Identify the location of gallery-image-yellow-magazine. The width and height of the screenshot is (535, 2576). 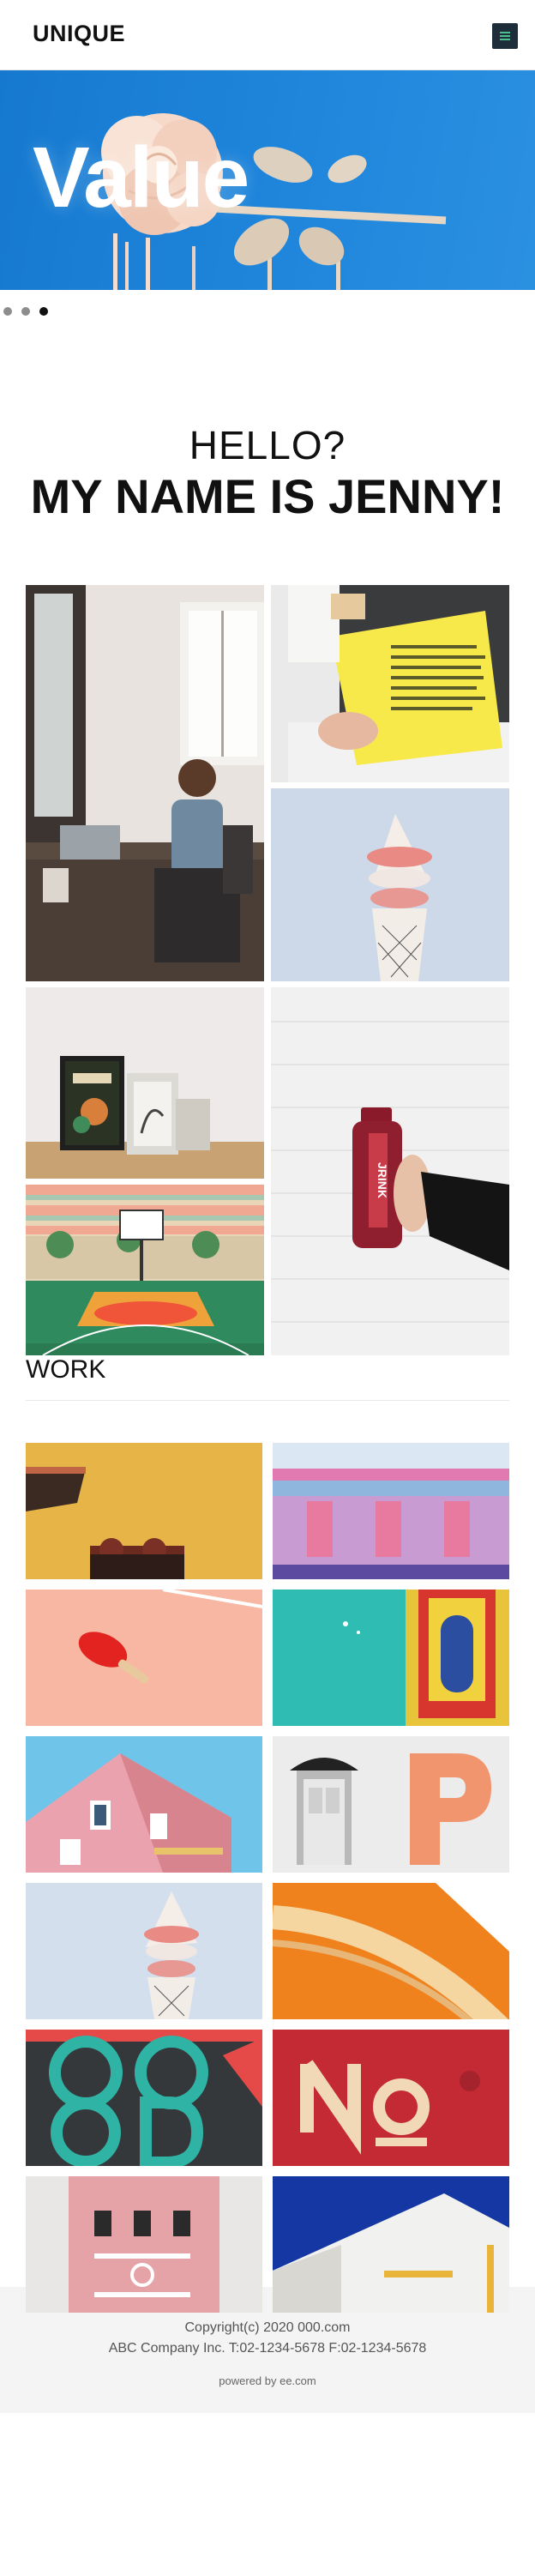
(390, 683).